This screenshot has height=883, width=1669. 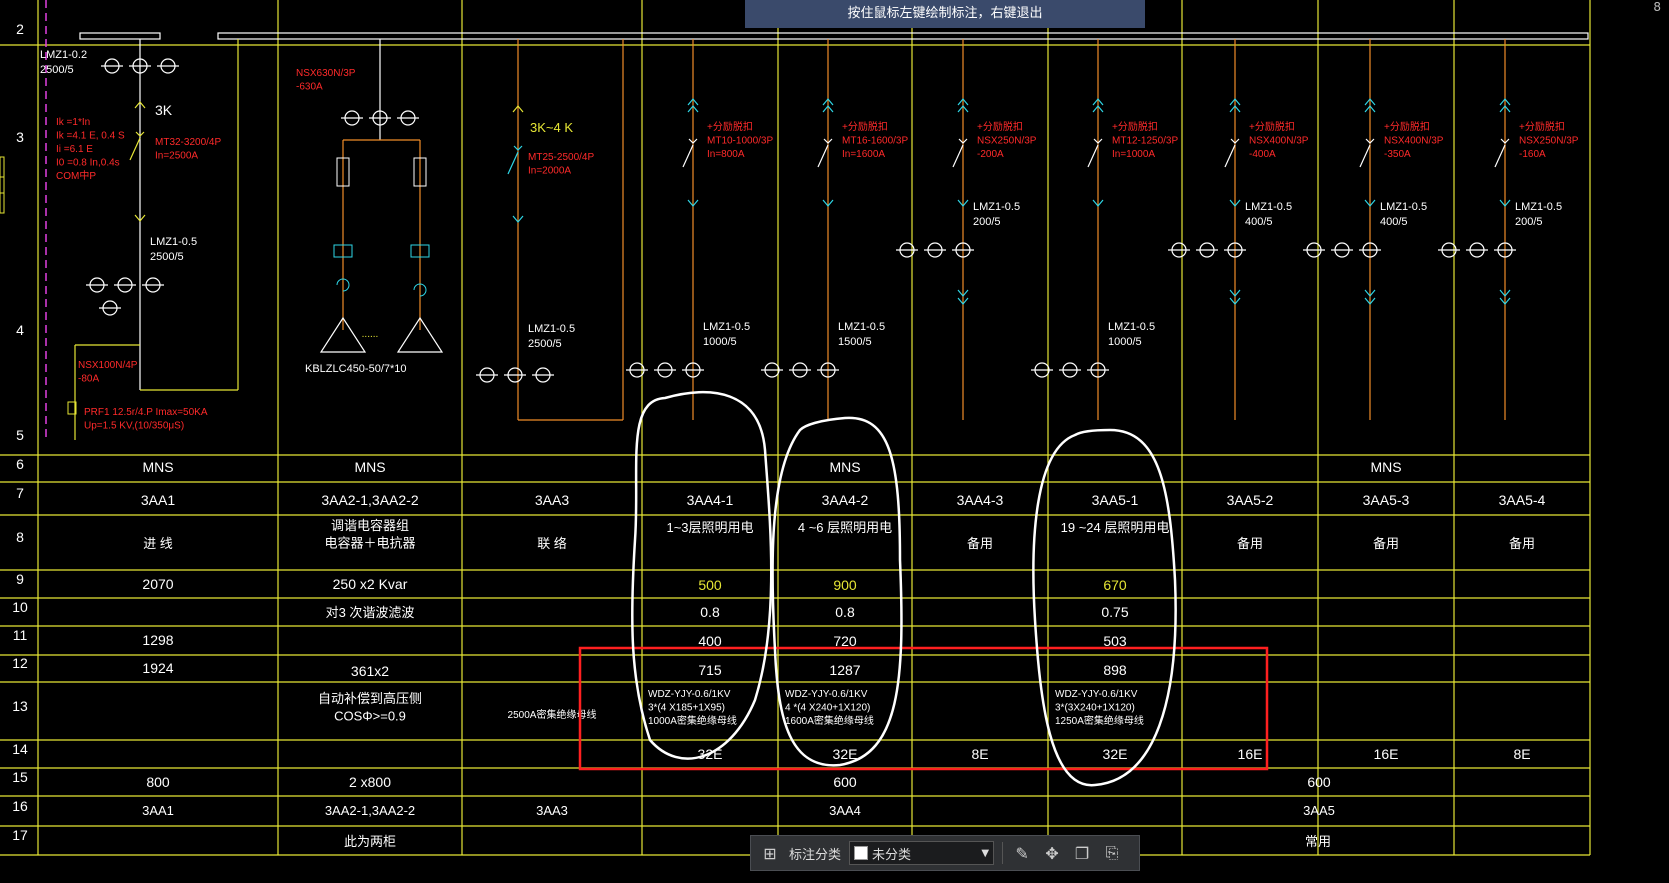 I want to click on tie-ct-label: LMZ1-0.5 2500/5, so click(x=551, y=336).